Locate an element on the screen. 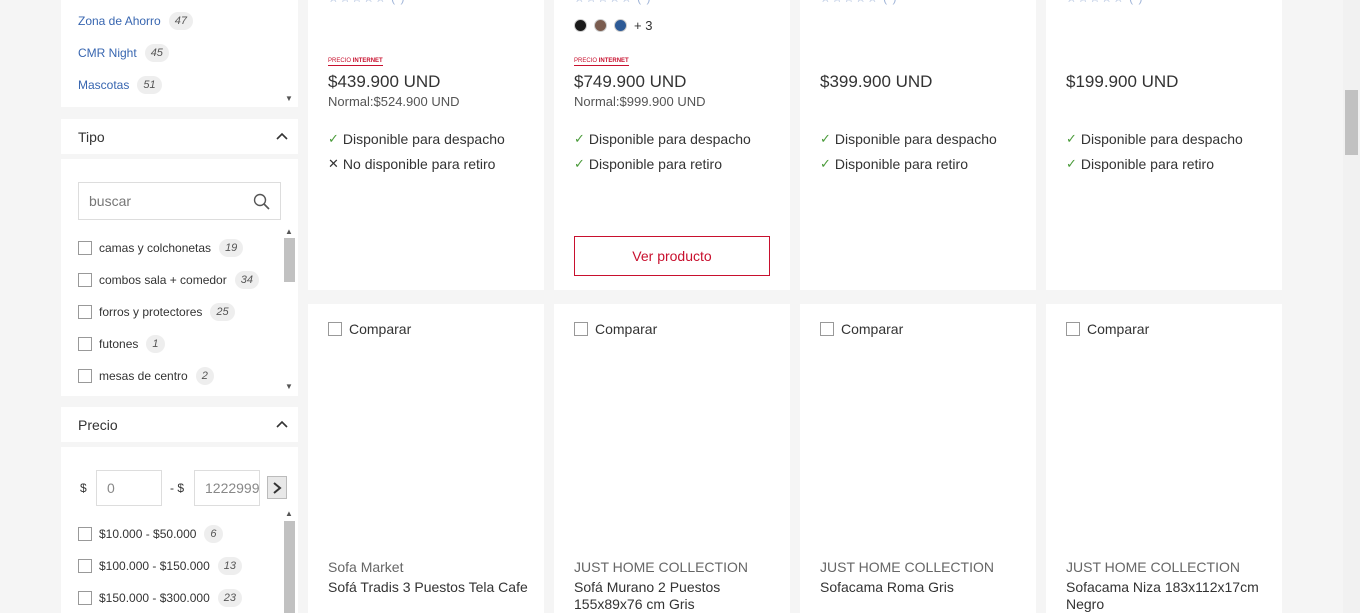 The height and width of the screenshot is (613, 1360). product-name: Sofacama Roma Gris is located at coordinates (920, 587).